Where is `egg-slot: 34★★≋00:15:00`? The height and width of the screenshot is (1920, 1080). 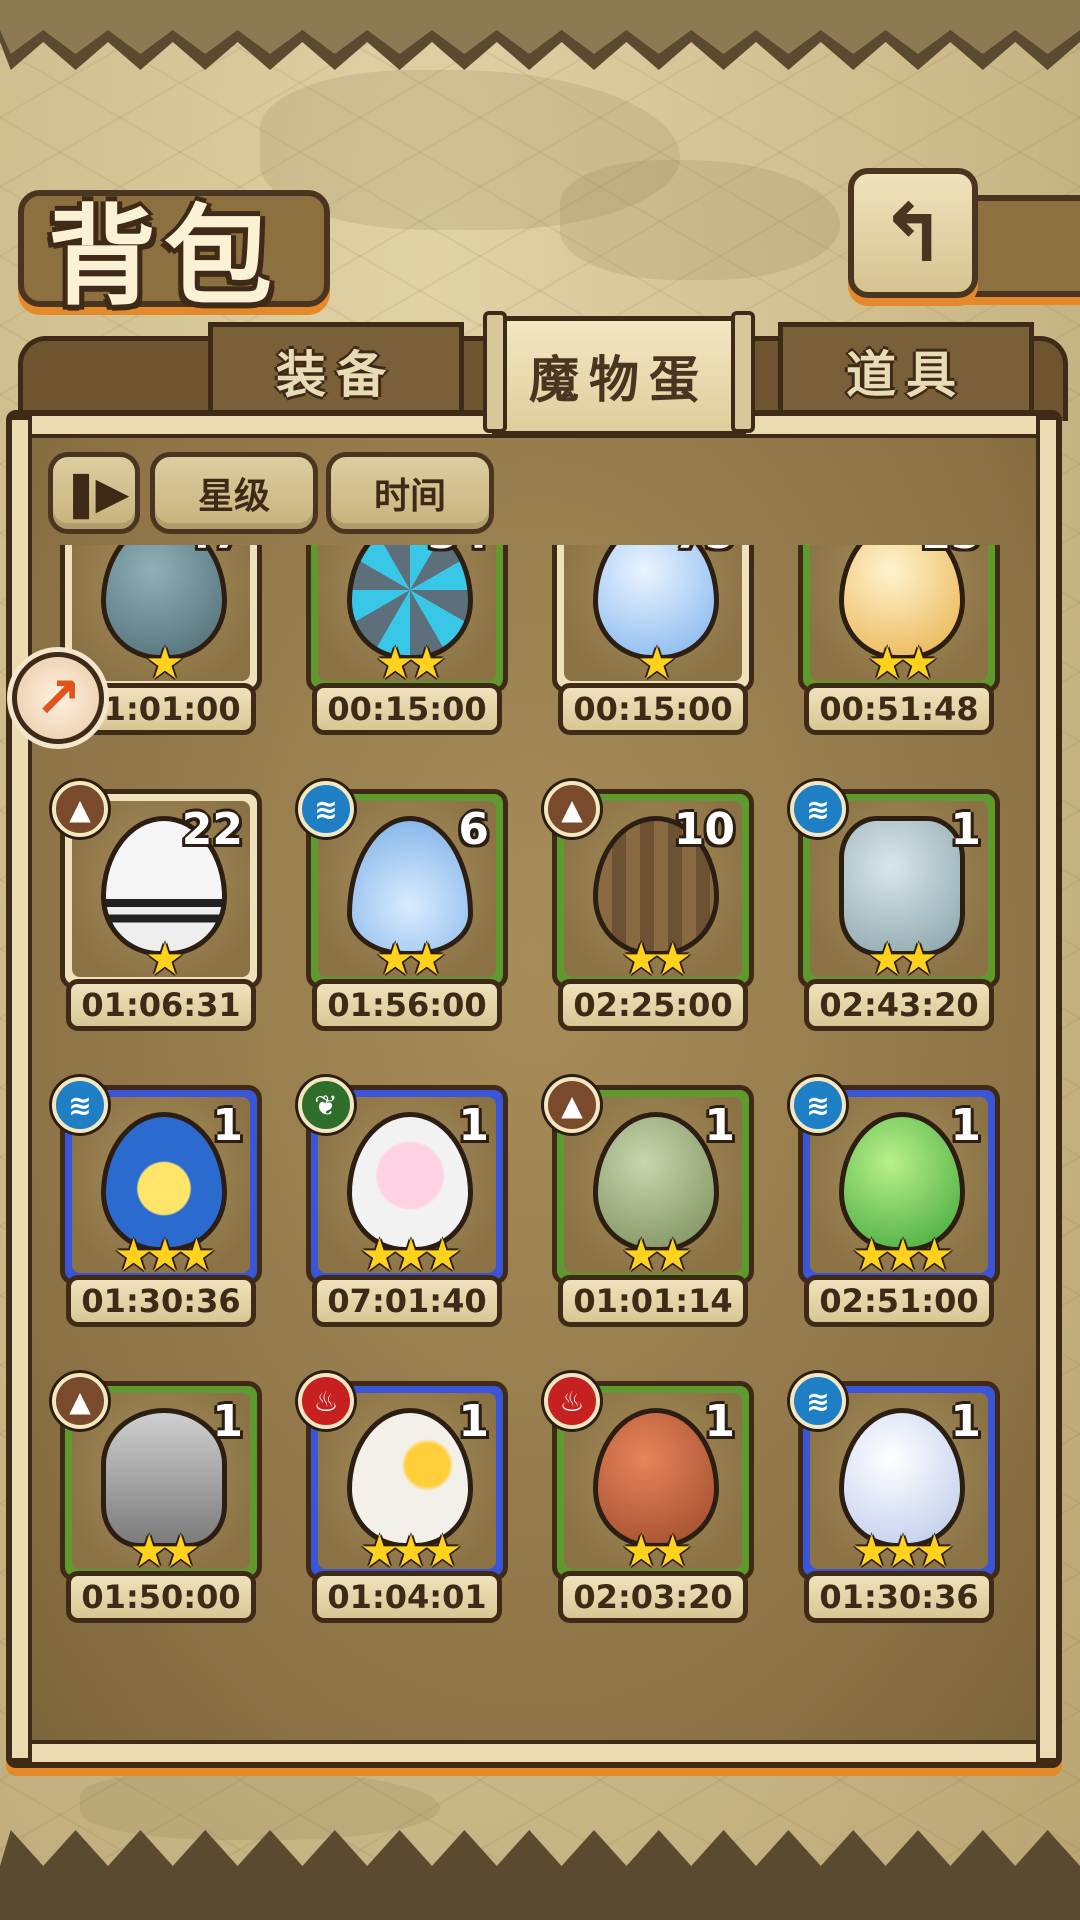 egg-slot: 34★★≋00:15:00 is located at coordinates (407, 640).